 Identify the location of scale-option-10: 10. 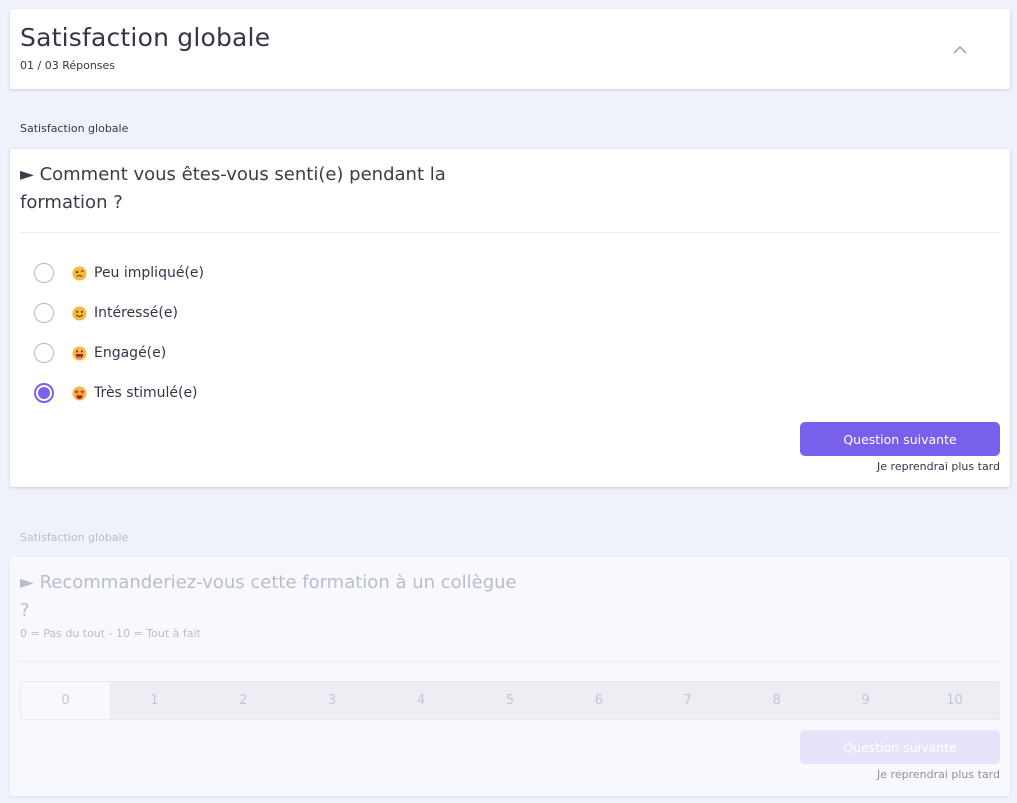
(954, 700).